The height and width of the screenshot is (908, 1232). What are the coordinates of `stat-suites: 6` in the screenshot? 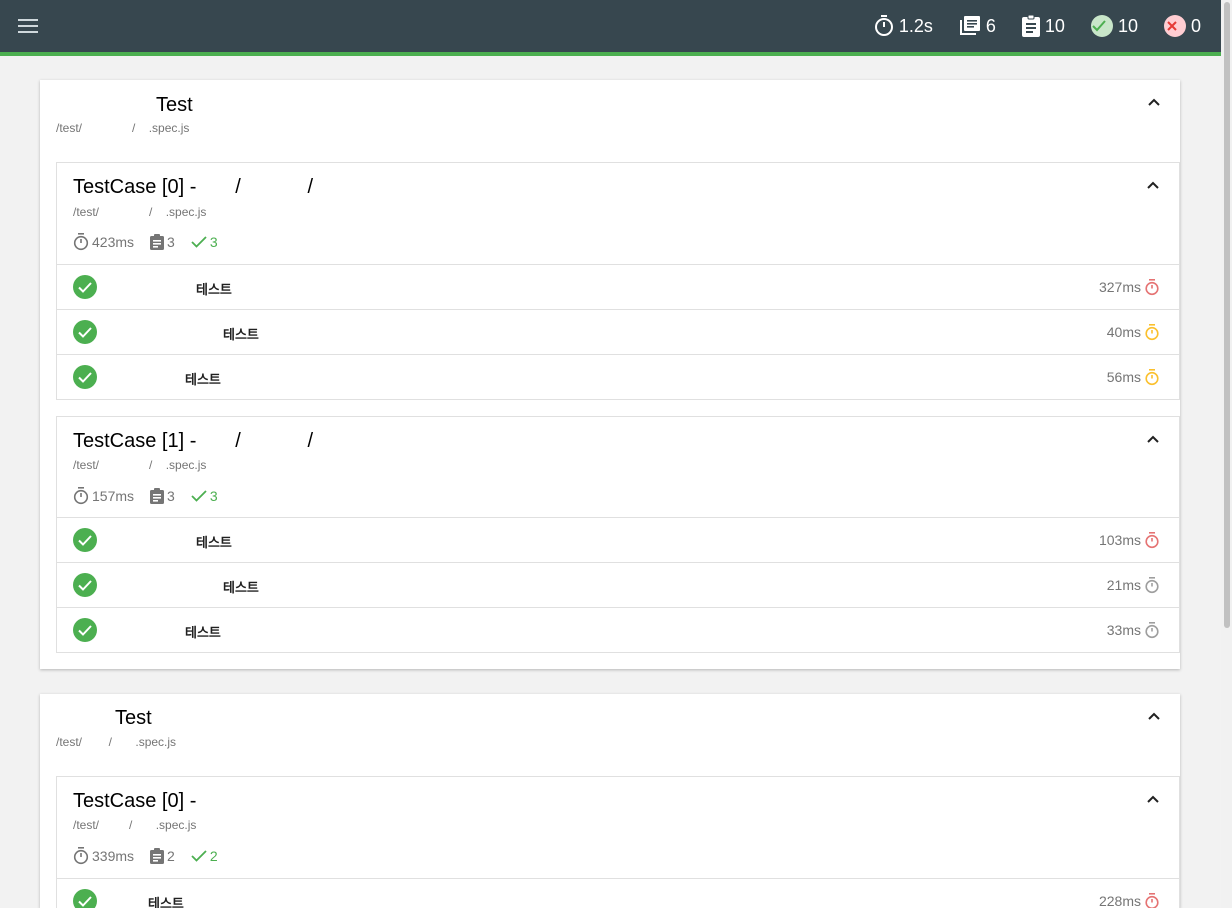 It's located at (977, 26).